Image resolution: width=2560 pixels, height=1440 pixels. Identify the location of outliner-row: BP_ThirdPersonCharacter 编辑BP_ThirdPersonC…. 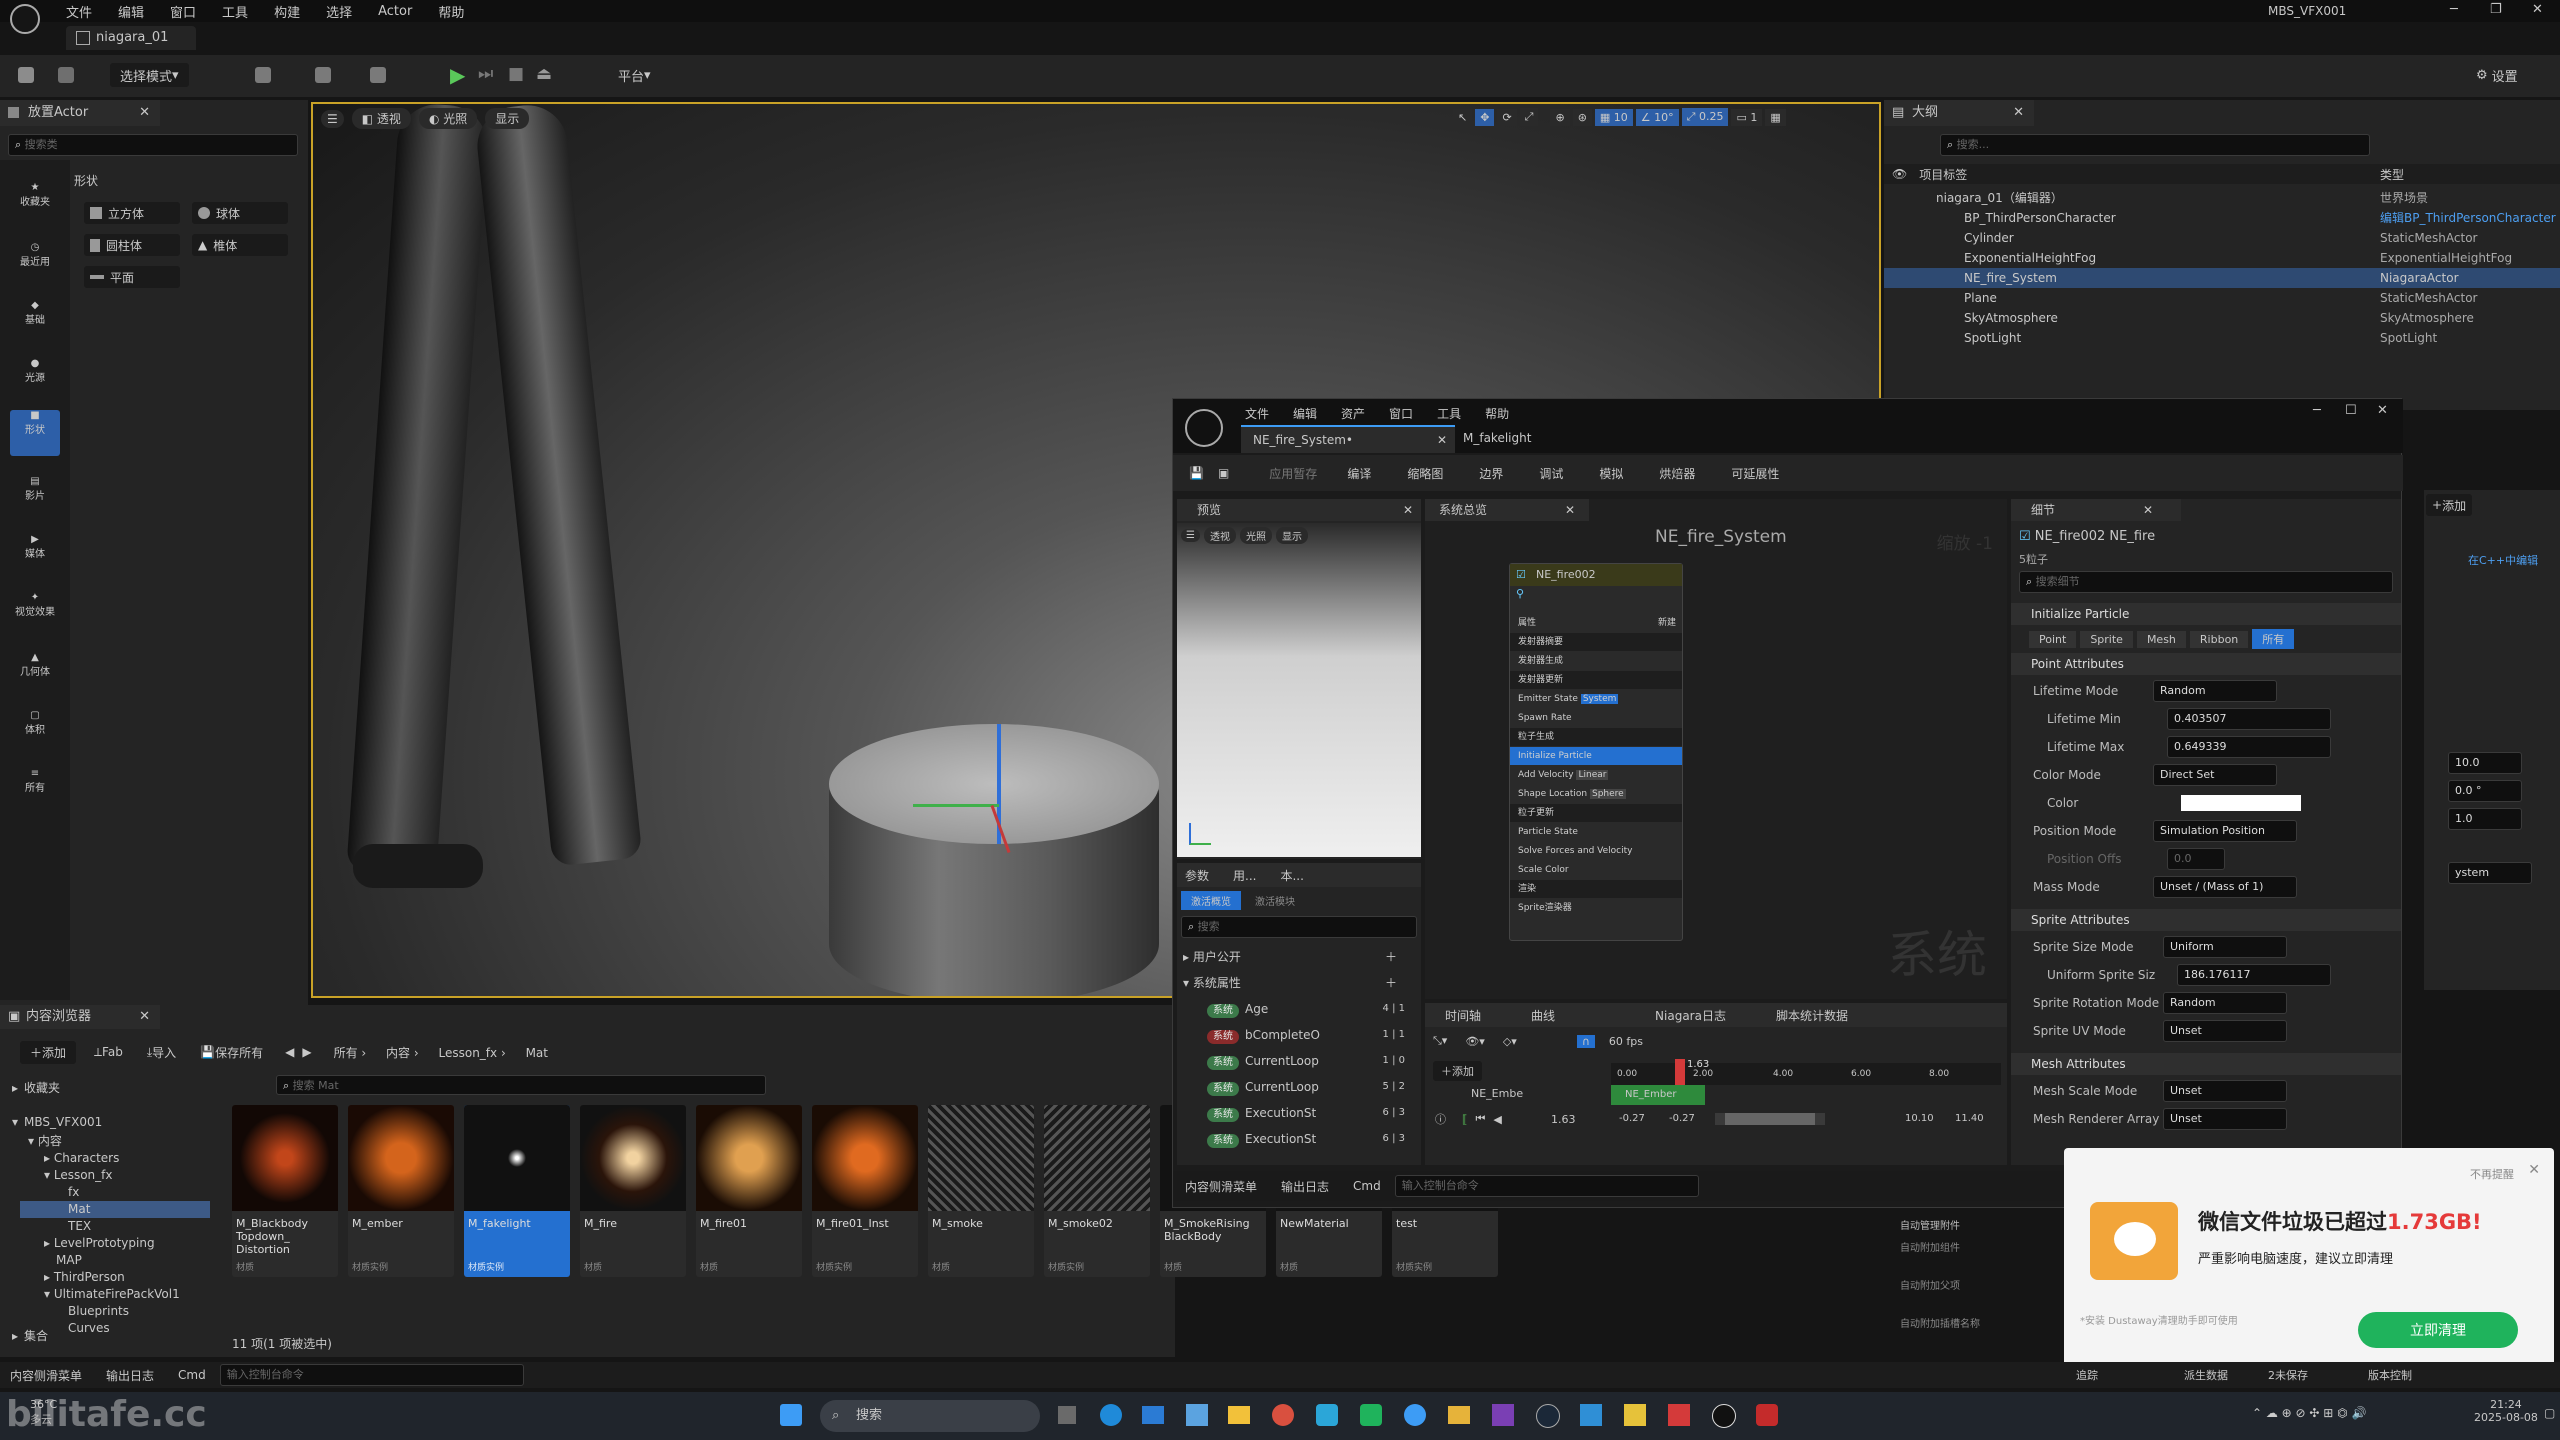
(2222, 218).